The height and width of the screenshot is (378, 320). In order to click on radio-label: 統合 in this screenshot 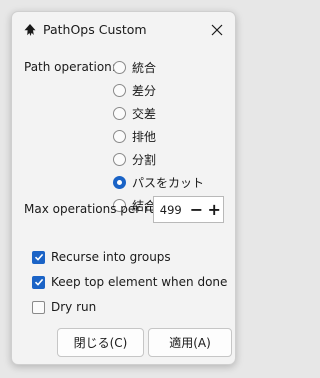, I will do `click(144, 67)`.